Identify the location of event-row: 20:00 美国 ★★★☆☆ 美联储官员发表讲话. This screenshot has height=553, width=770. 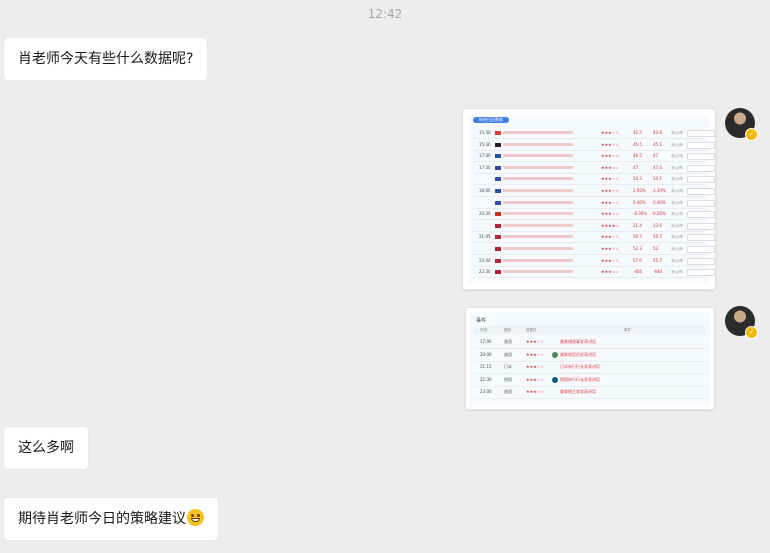
(590, 355).